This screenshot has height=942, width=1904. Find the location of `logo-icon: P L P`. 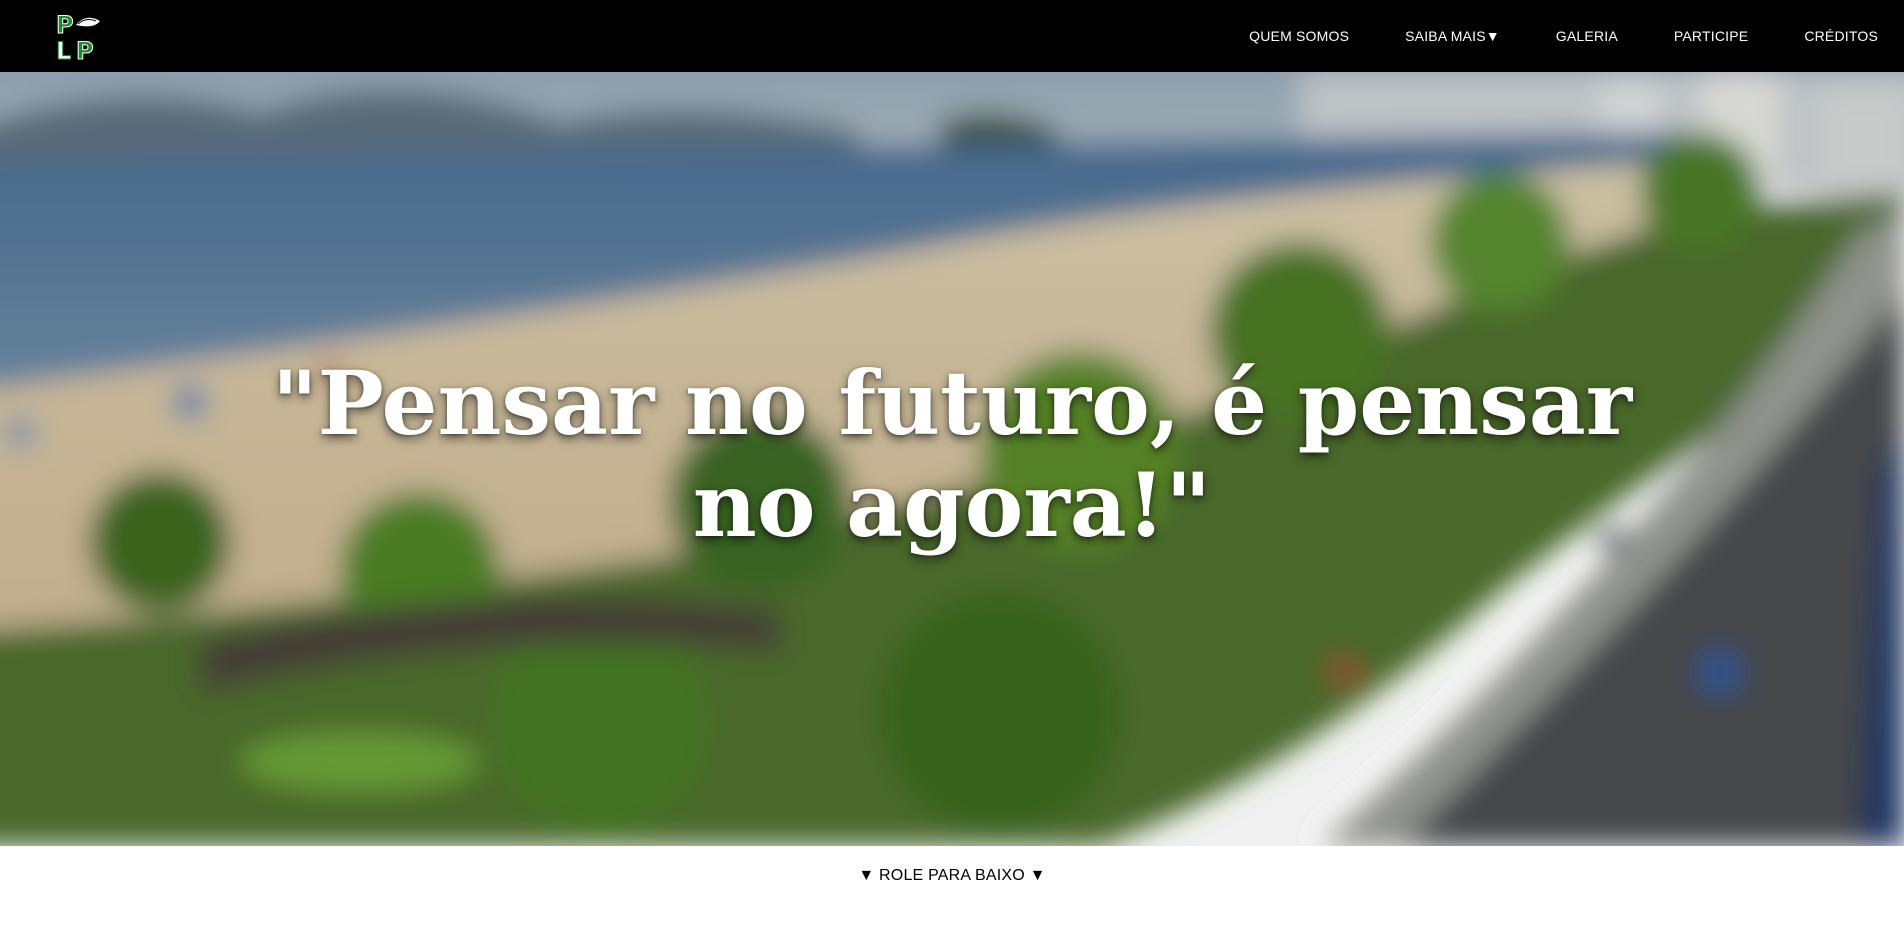

logo-icon: P L P is located at coordinates (78, 38).